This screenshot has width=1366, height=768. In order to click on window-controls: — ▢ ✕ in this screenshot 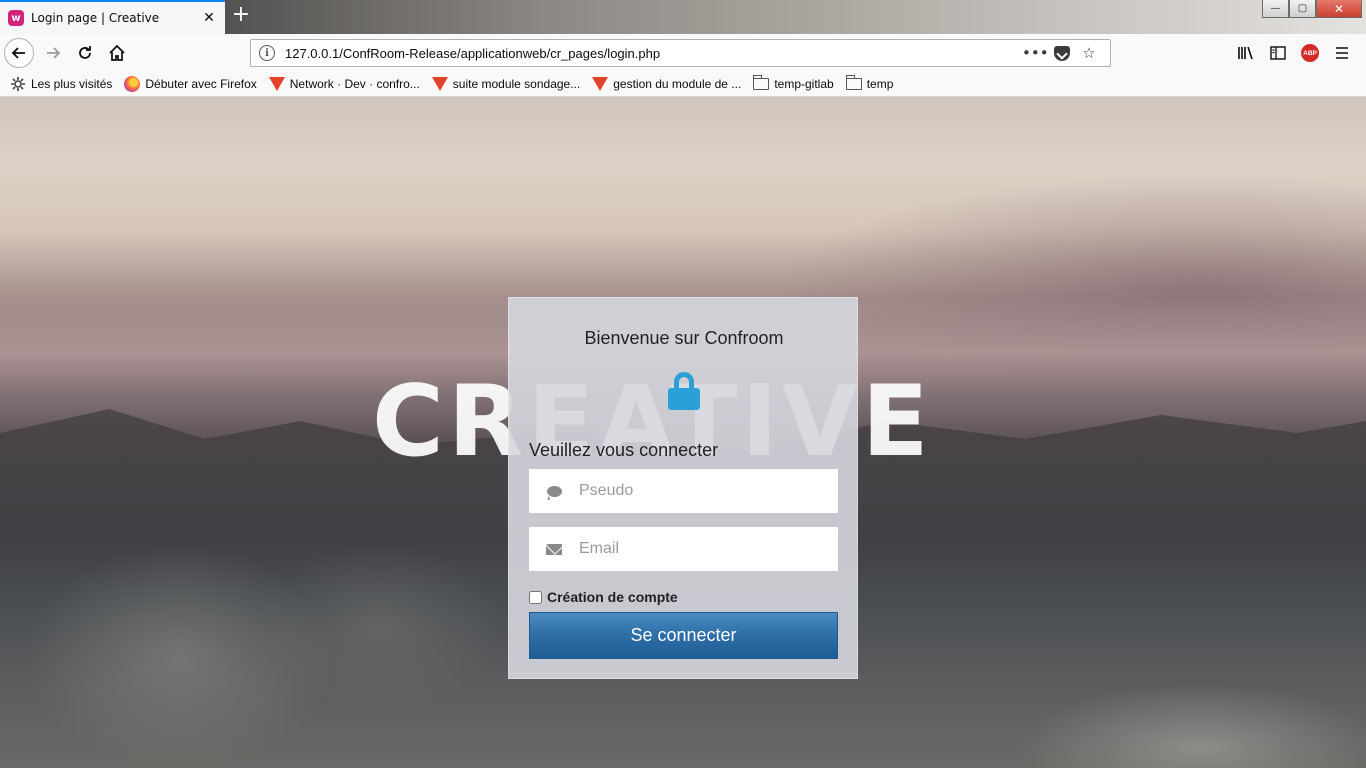, I will do `click(1312, 9)`.